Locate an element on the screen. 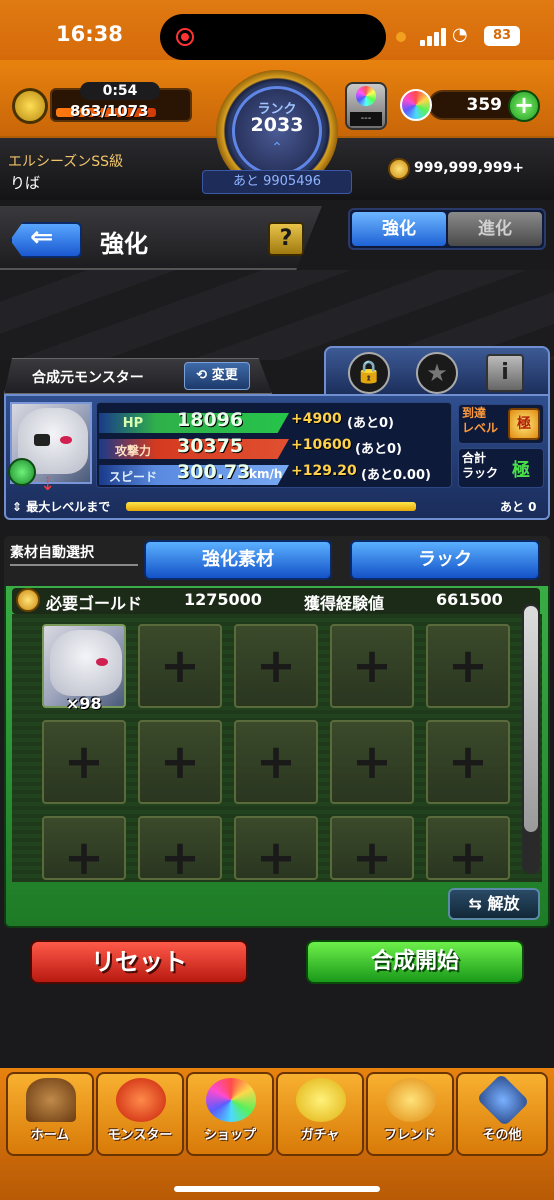  tab-evolve: 進化 is located at coordinates (495, 229).